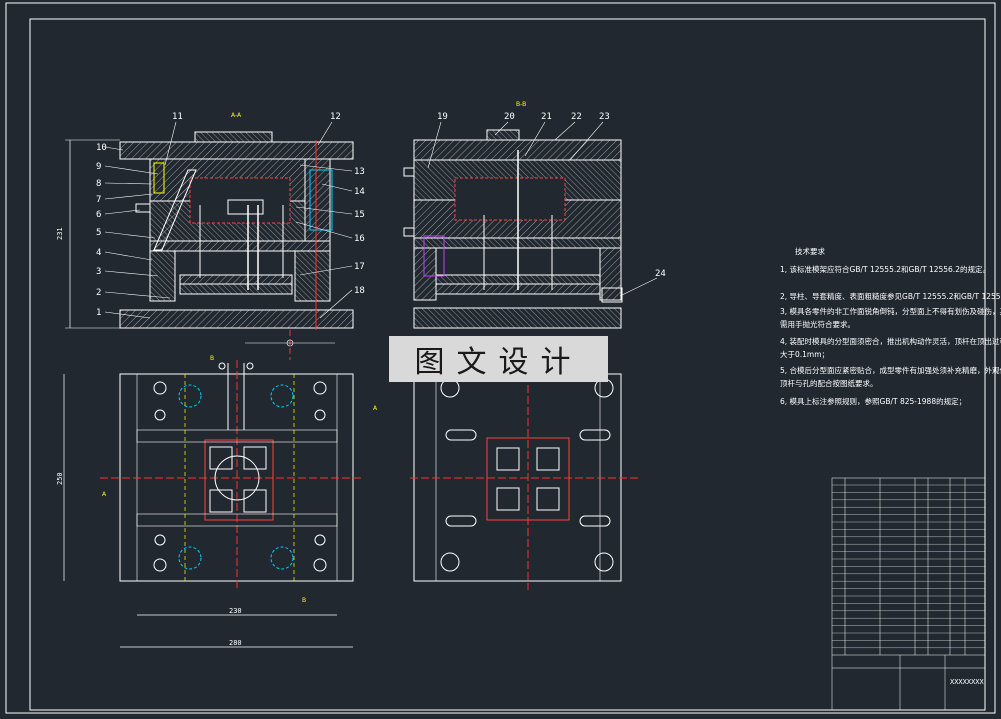 This screenshot has height=719, width=1001. Describe the element at coordinates (810, 251) in the screenshot. I see `notes-title: 技术要求` at that location.